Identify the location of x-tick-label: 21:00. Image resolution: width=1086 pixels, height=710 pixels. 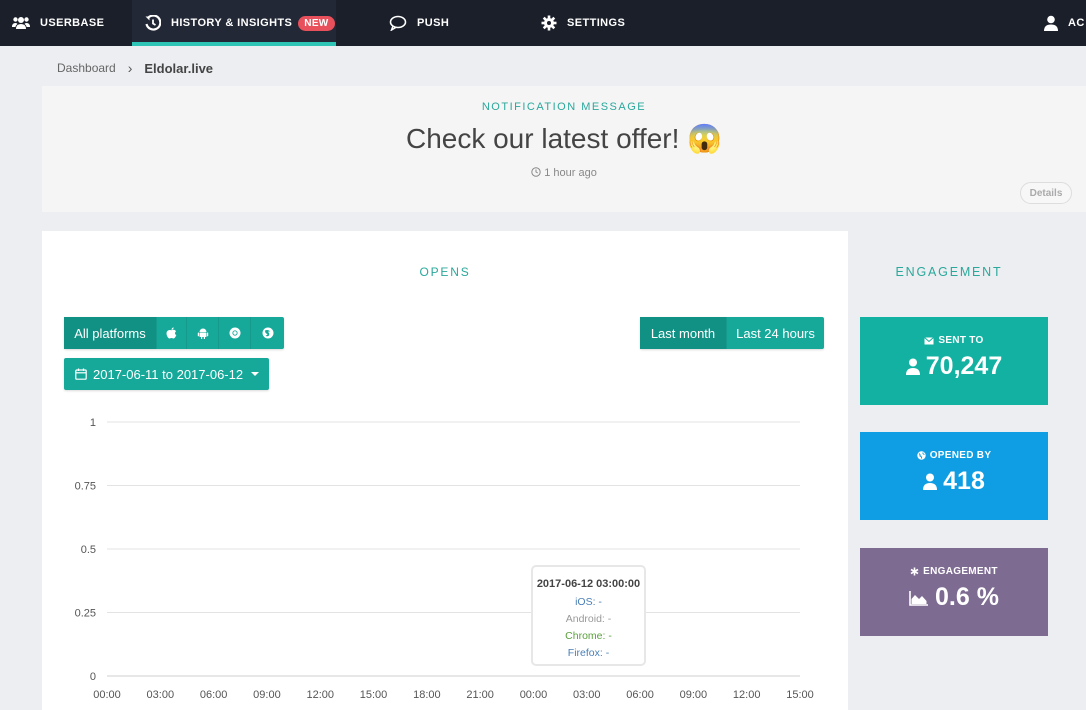
(480, 695).